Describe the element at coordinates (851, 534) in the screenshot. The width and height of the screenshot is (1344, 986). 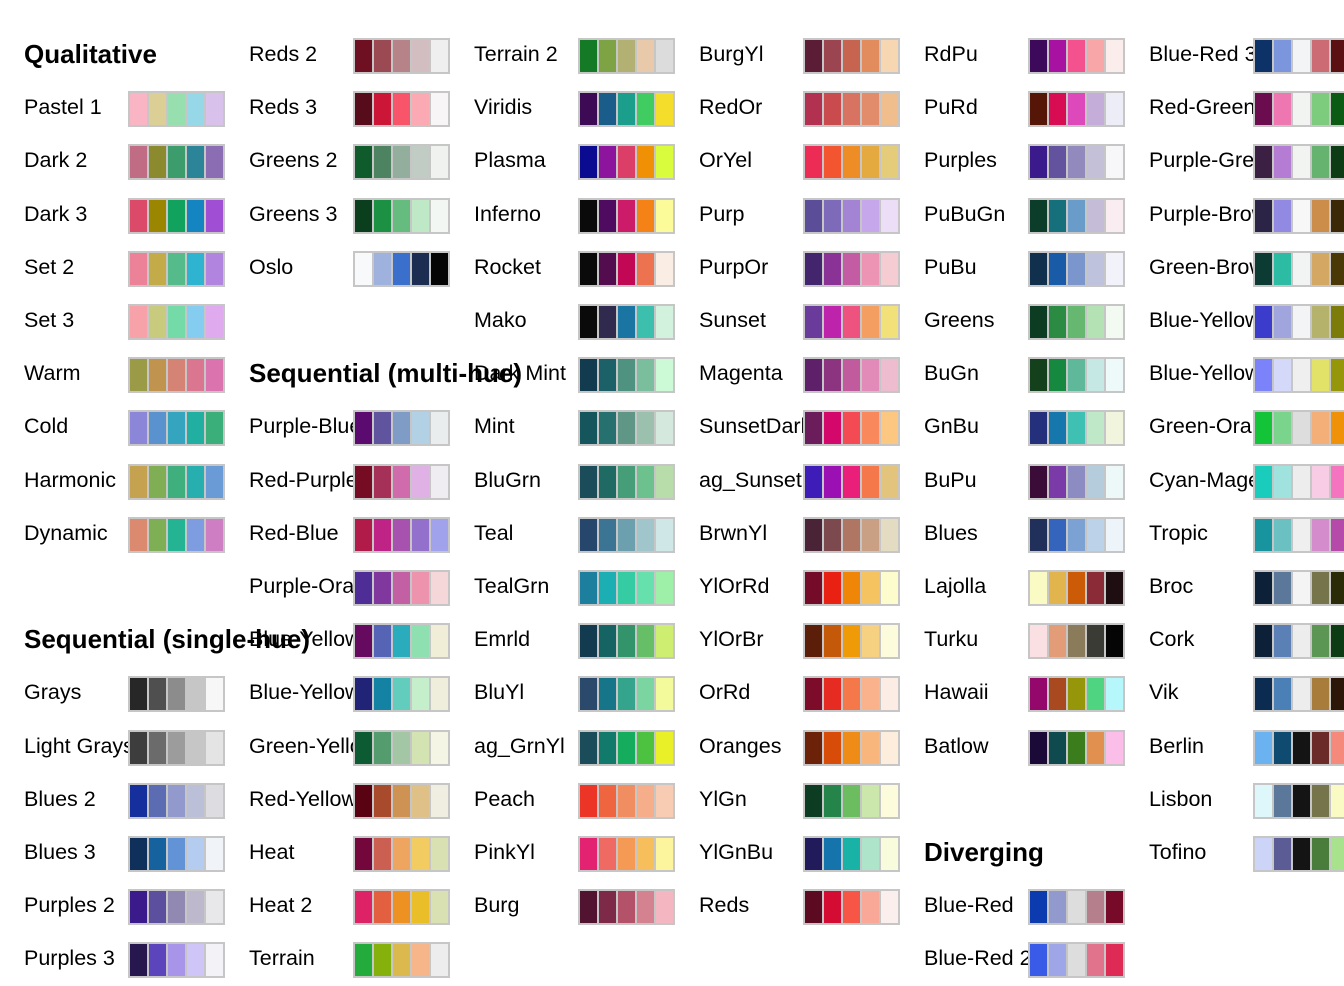
I see `swatch-strip-brwnyl` at that location.